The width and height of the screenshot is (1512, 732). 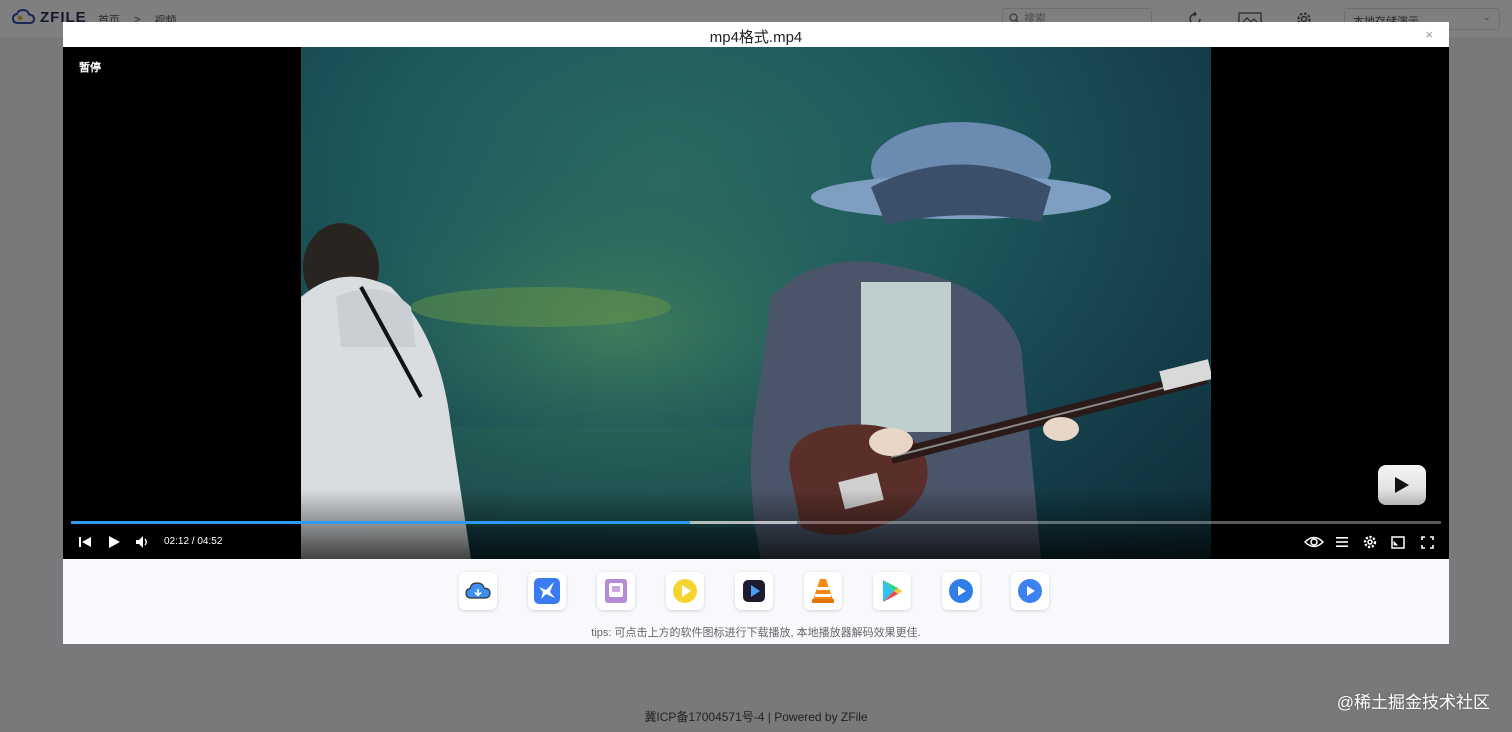 I want to click on external-player-blue, so click(x=961, y=591).